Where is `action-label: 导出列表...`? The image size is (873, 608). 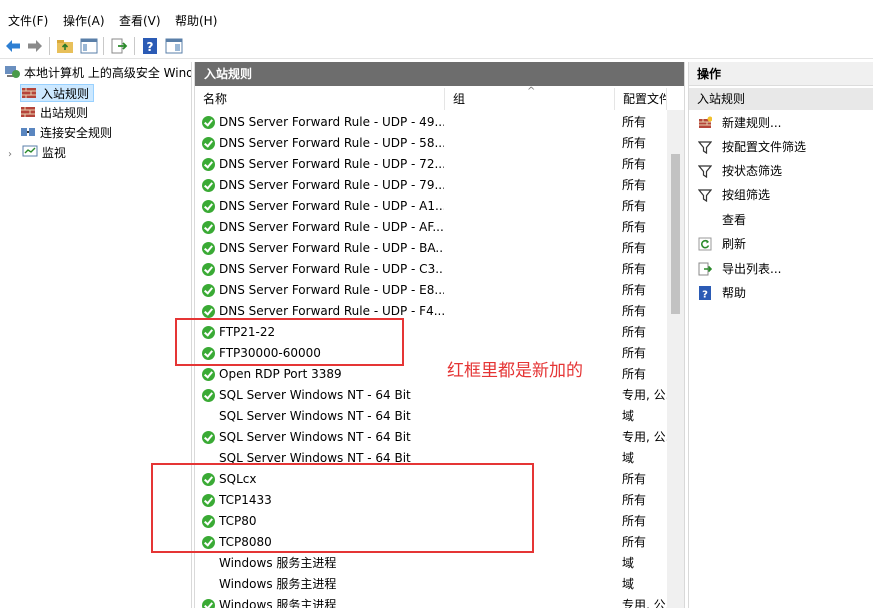
action-label: 导出列表... is located at coordinates (752, 269).